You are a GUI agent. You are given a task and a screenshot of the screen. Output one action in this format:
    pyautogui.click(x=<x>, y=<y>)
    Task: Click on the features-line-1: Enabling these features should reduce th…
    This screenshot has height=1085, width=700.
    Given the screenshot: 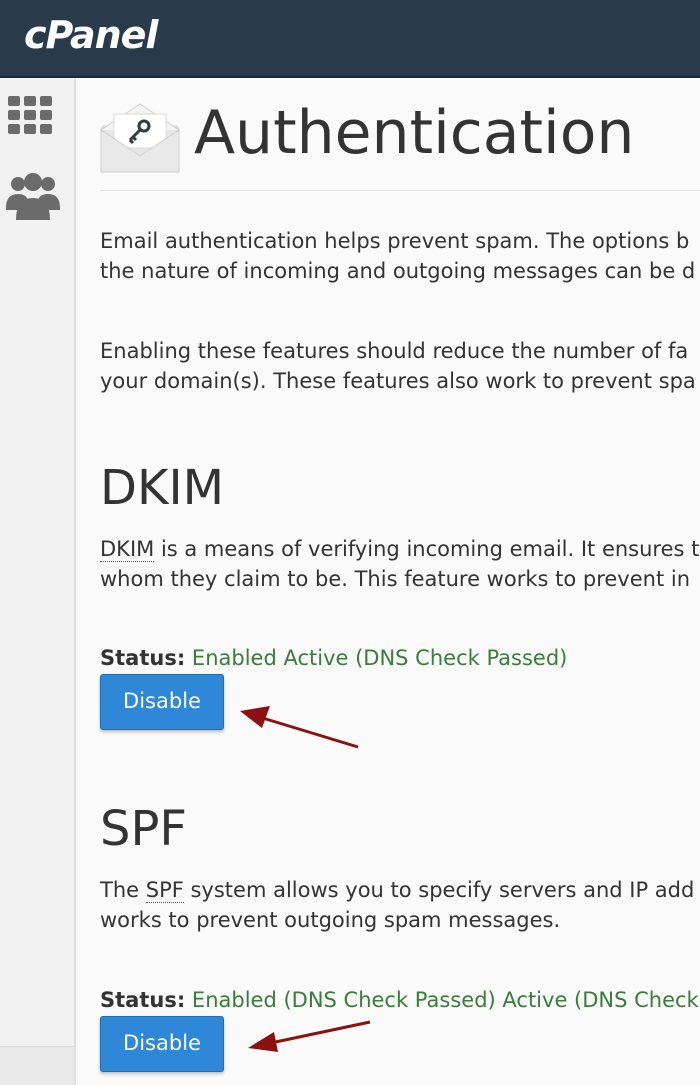 What is the action you would take?
    pyautogui.click(x=394, y=351)
    